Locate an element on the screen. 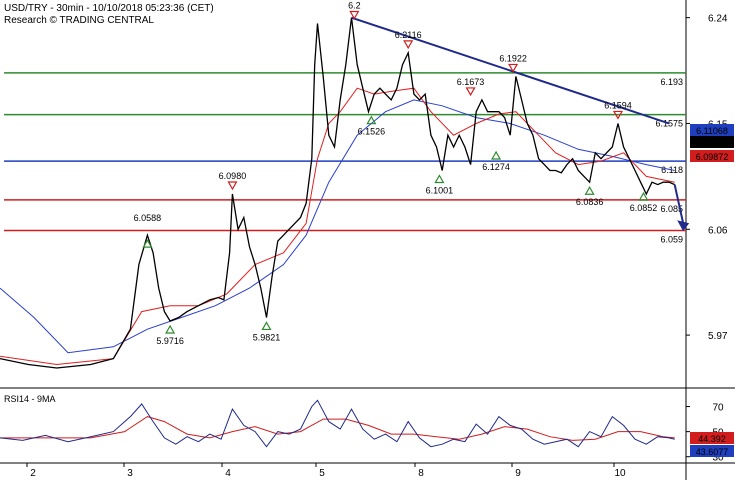  peak-label: 6.0980 is located at coordinates (233, 176).